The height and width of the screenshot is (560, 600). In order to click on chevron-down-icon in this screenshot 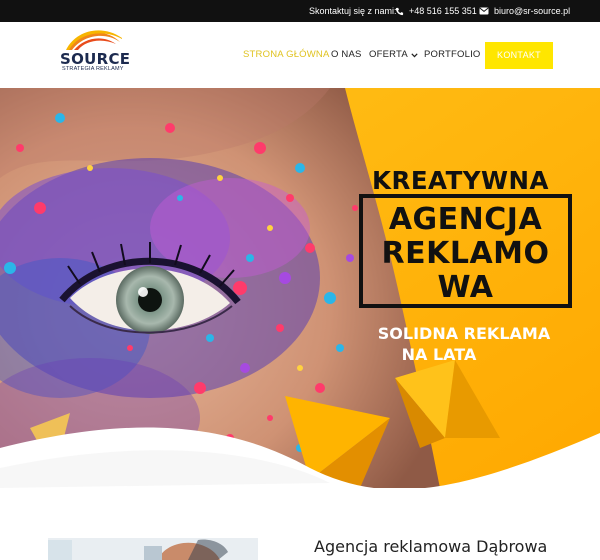, I will do `click(414, 54)`.